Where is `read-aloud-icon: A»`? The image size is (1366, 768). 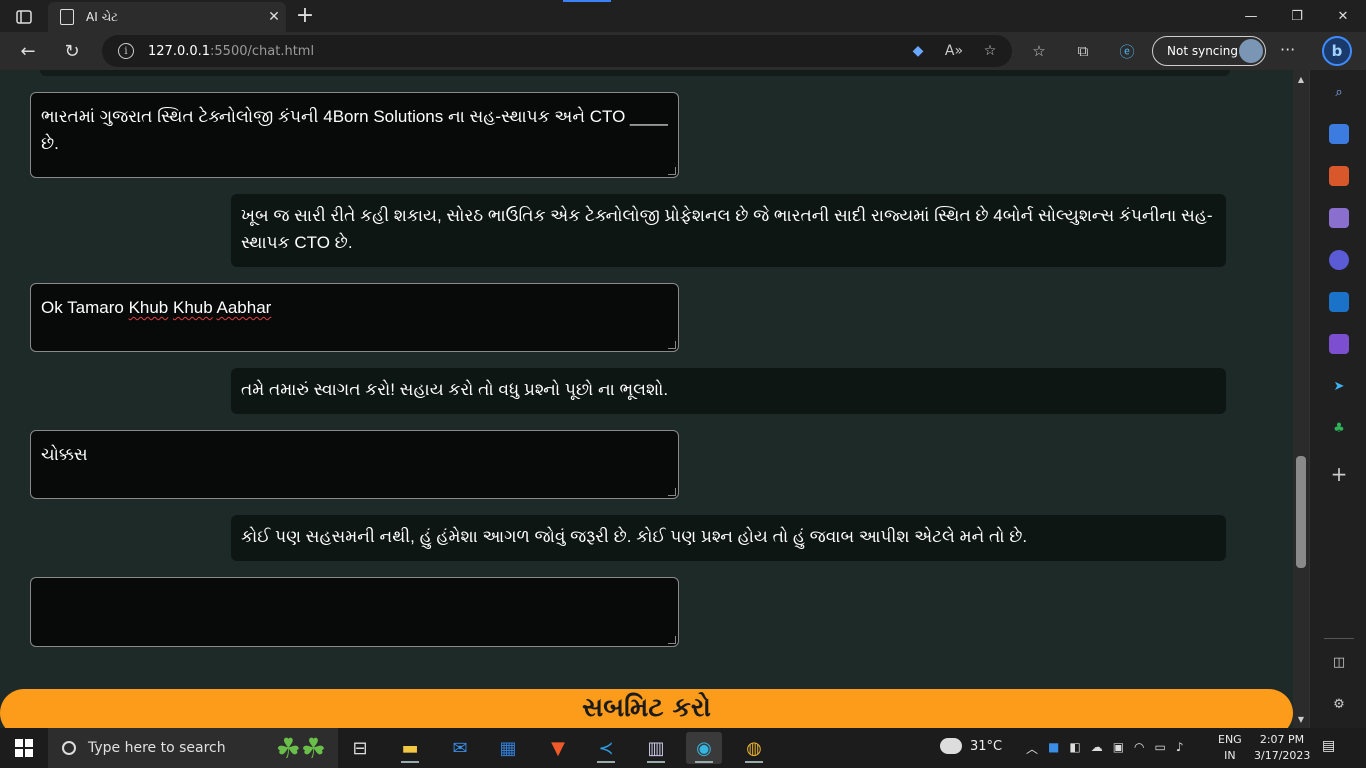
read-aloud-icon: A» is located at coordinates (954, 51).